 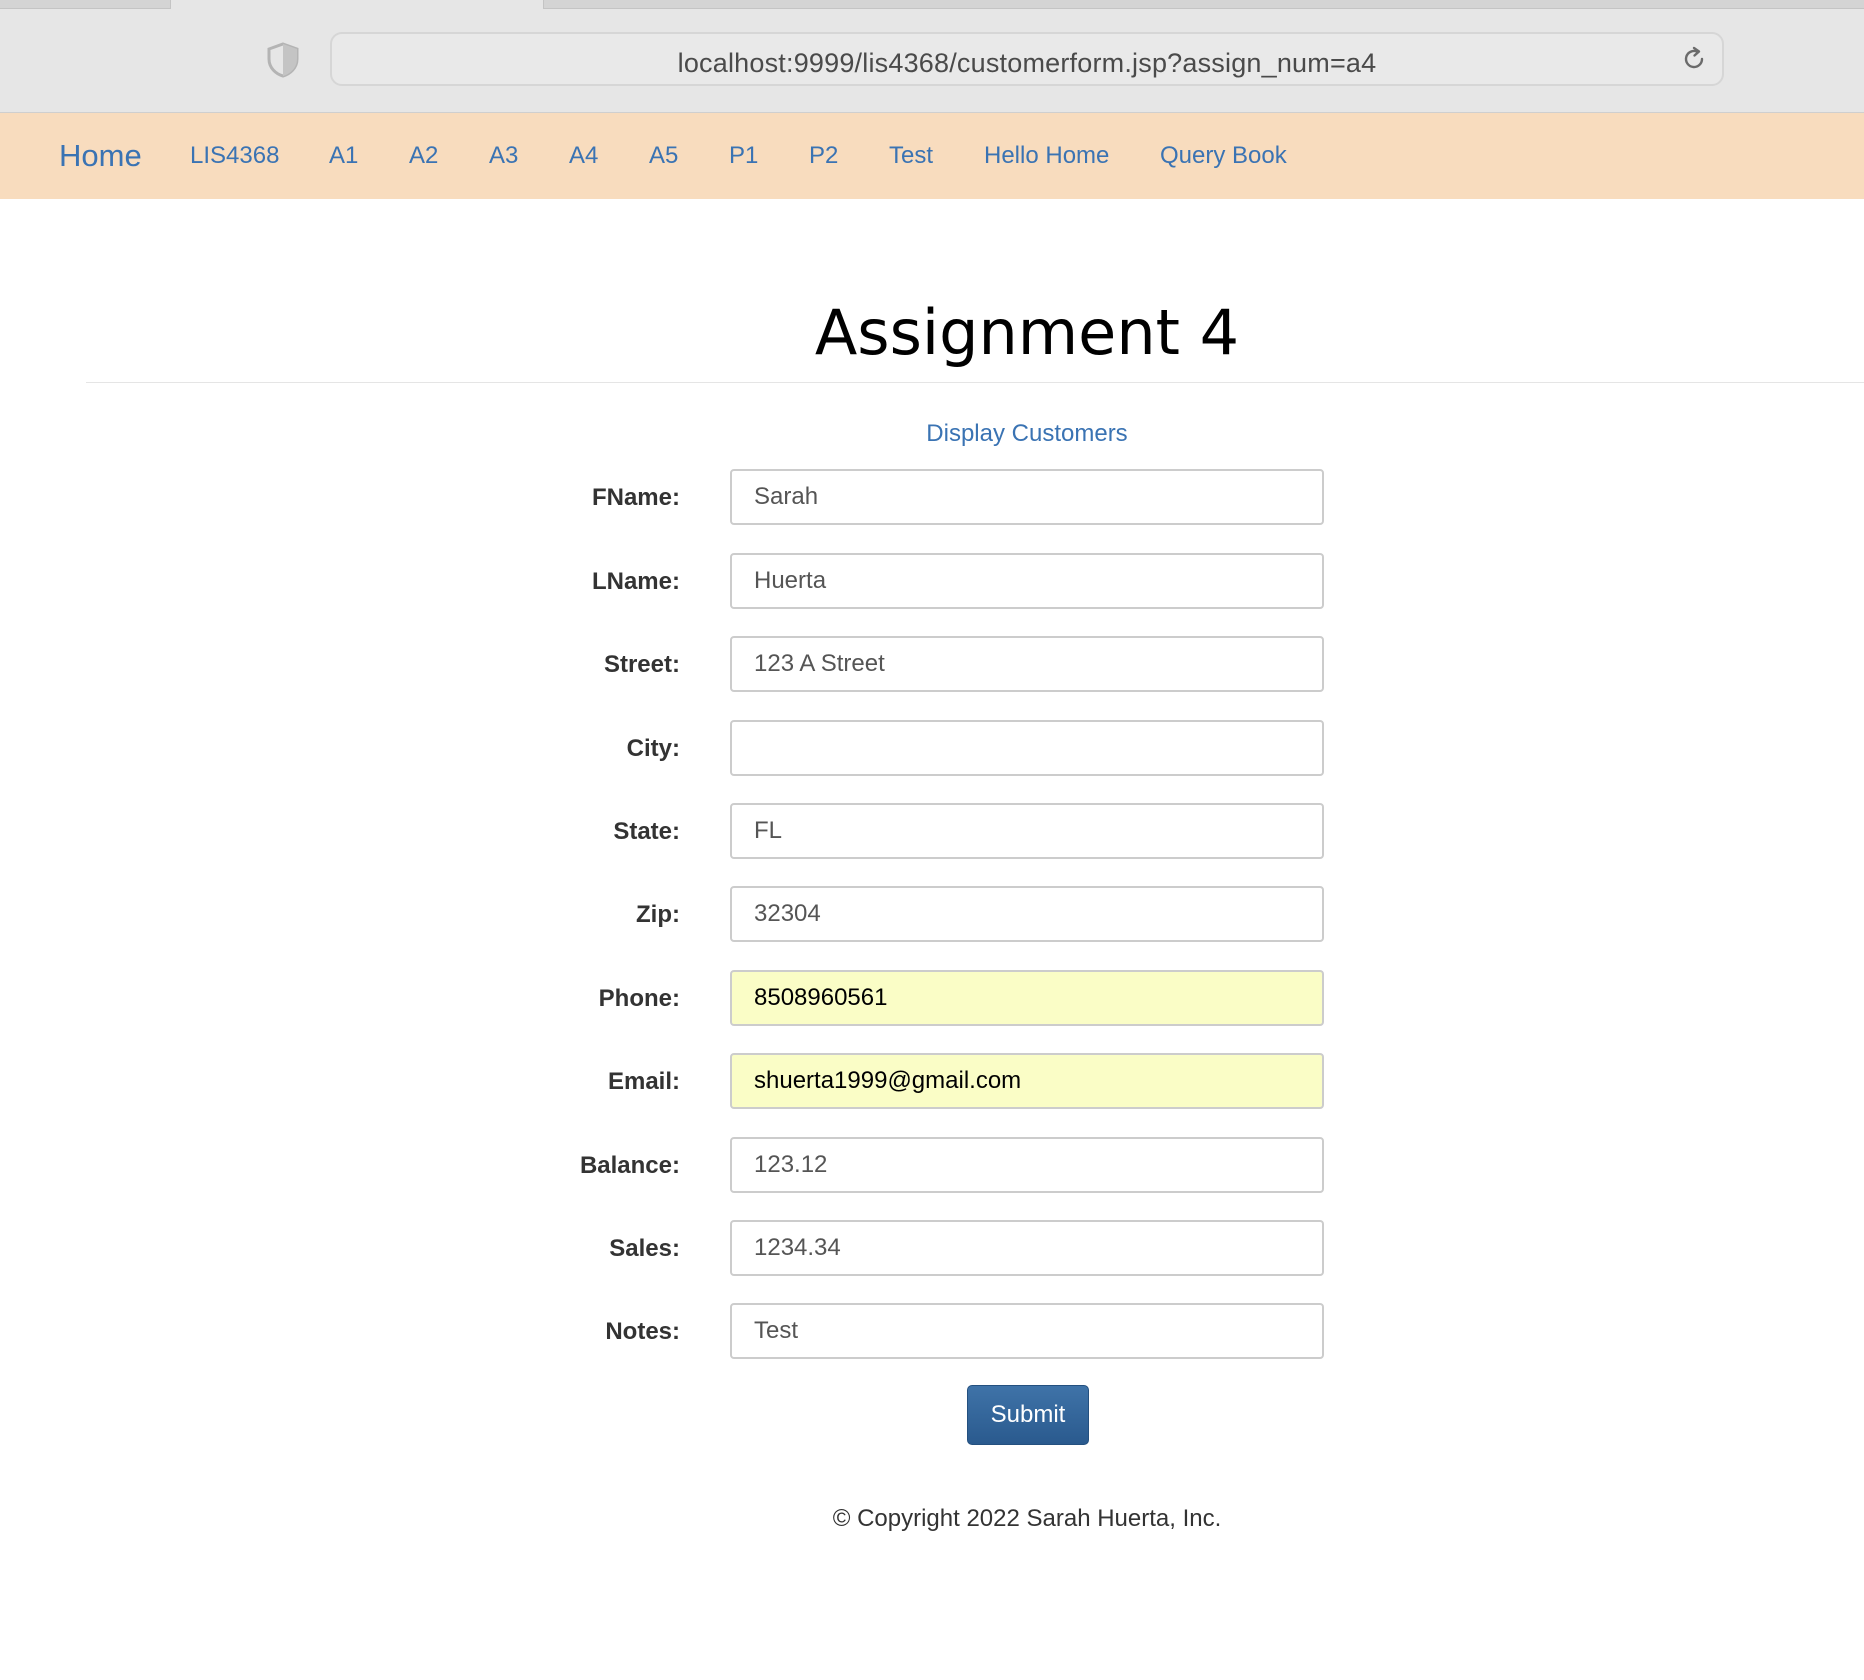 What do you see at coordinates (643, 1081) in the screenshot?
I see `email-label: Email:` at bounding box center [643, 1081].